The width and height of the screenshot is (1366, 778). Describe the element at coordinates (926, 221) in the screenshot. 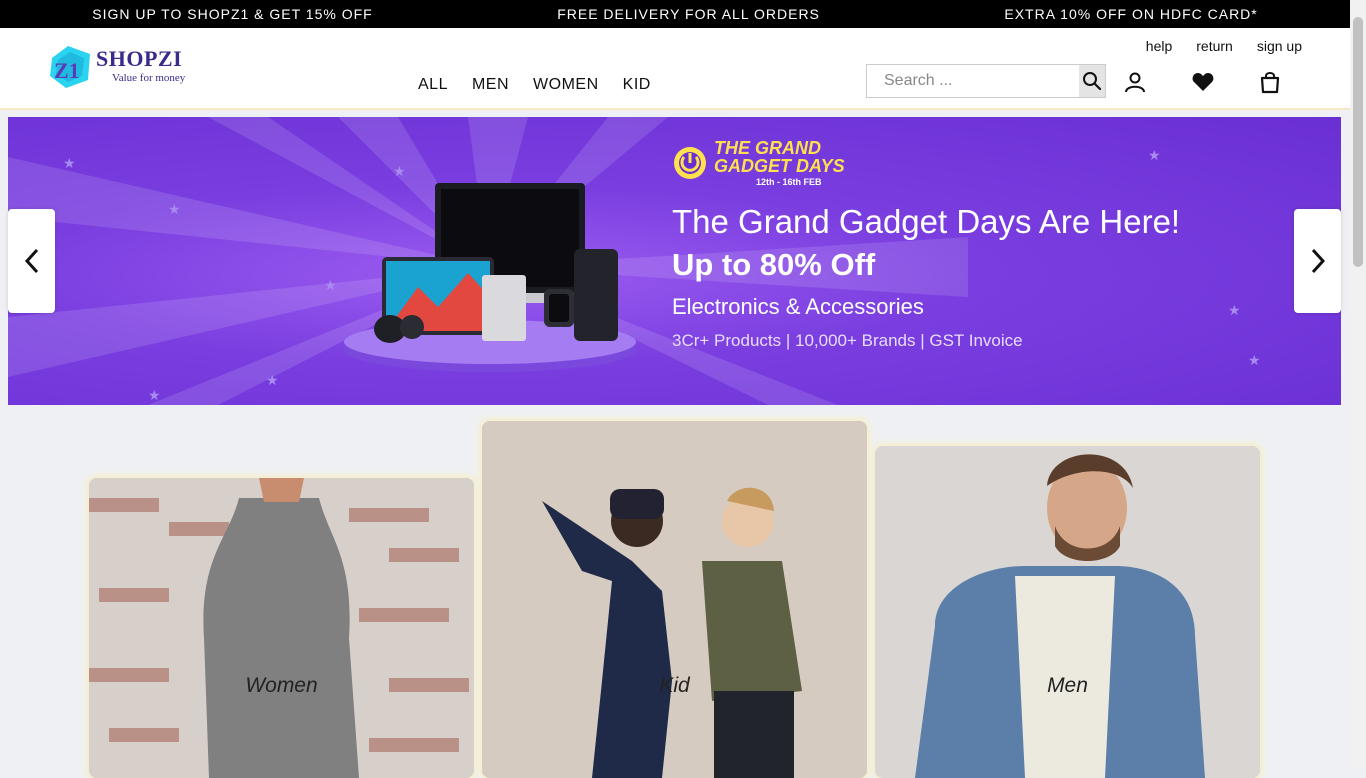

I see `banner-headline: The Grand Gadget Days Are Here!` at that location.